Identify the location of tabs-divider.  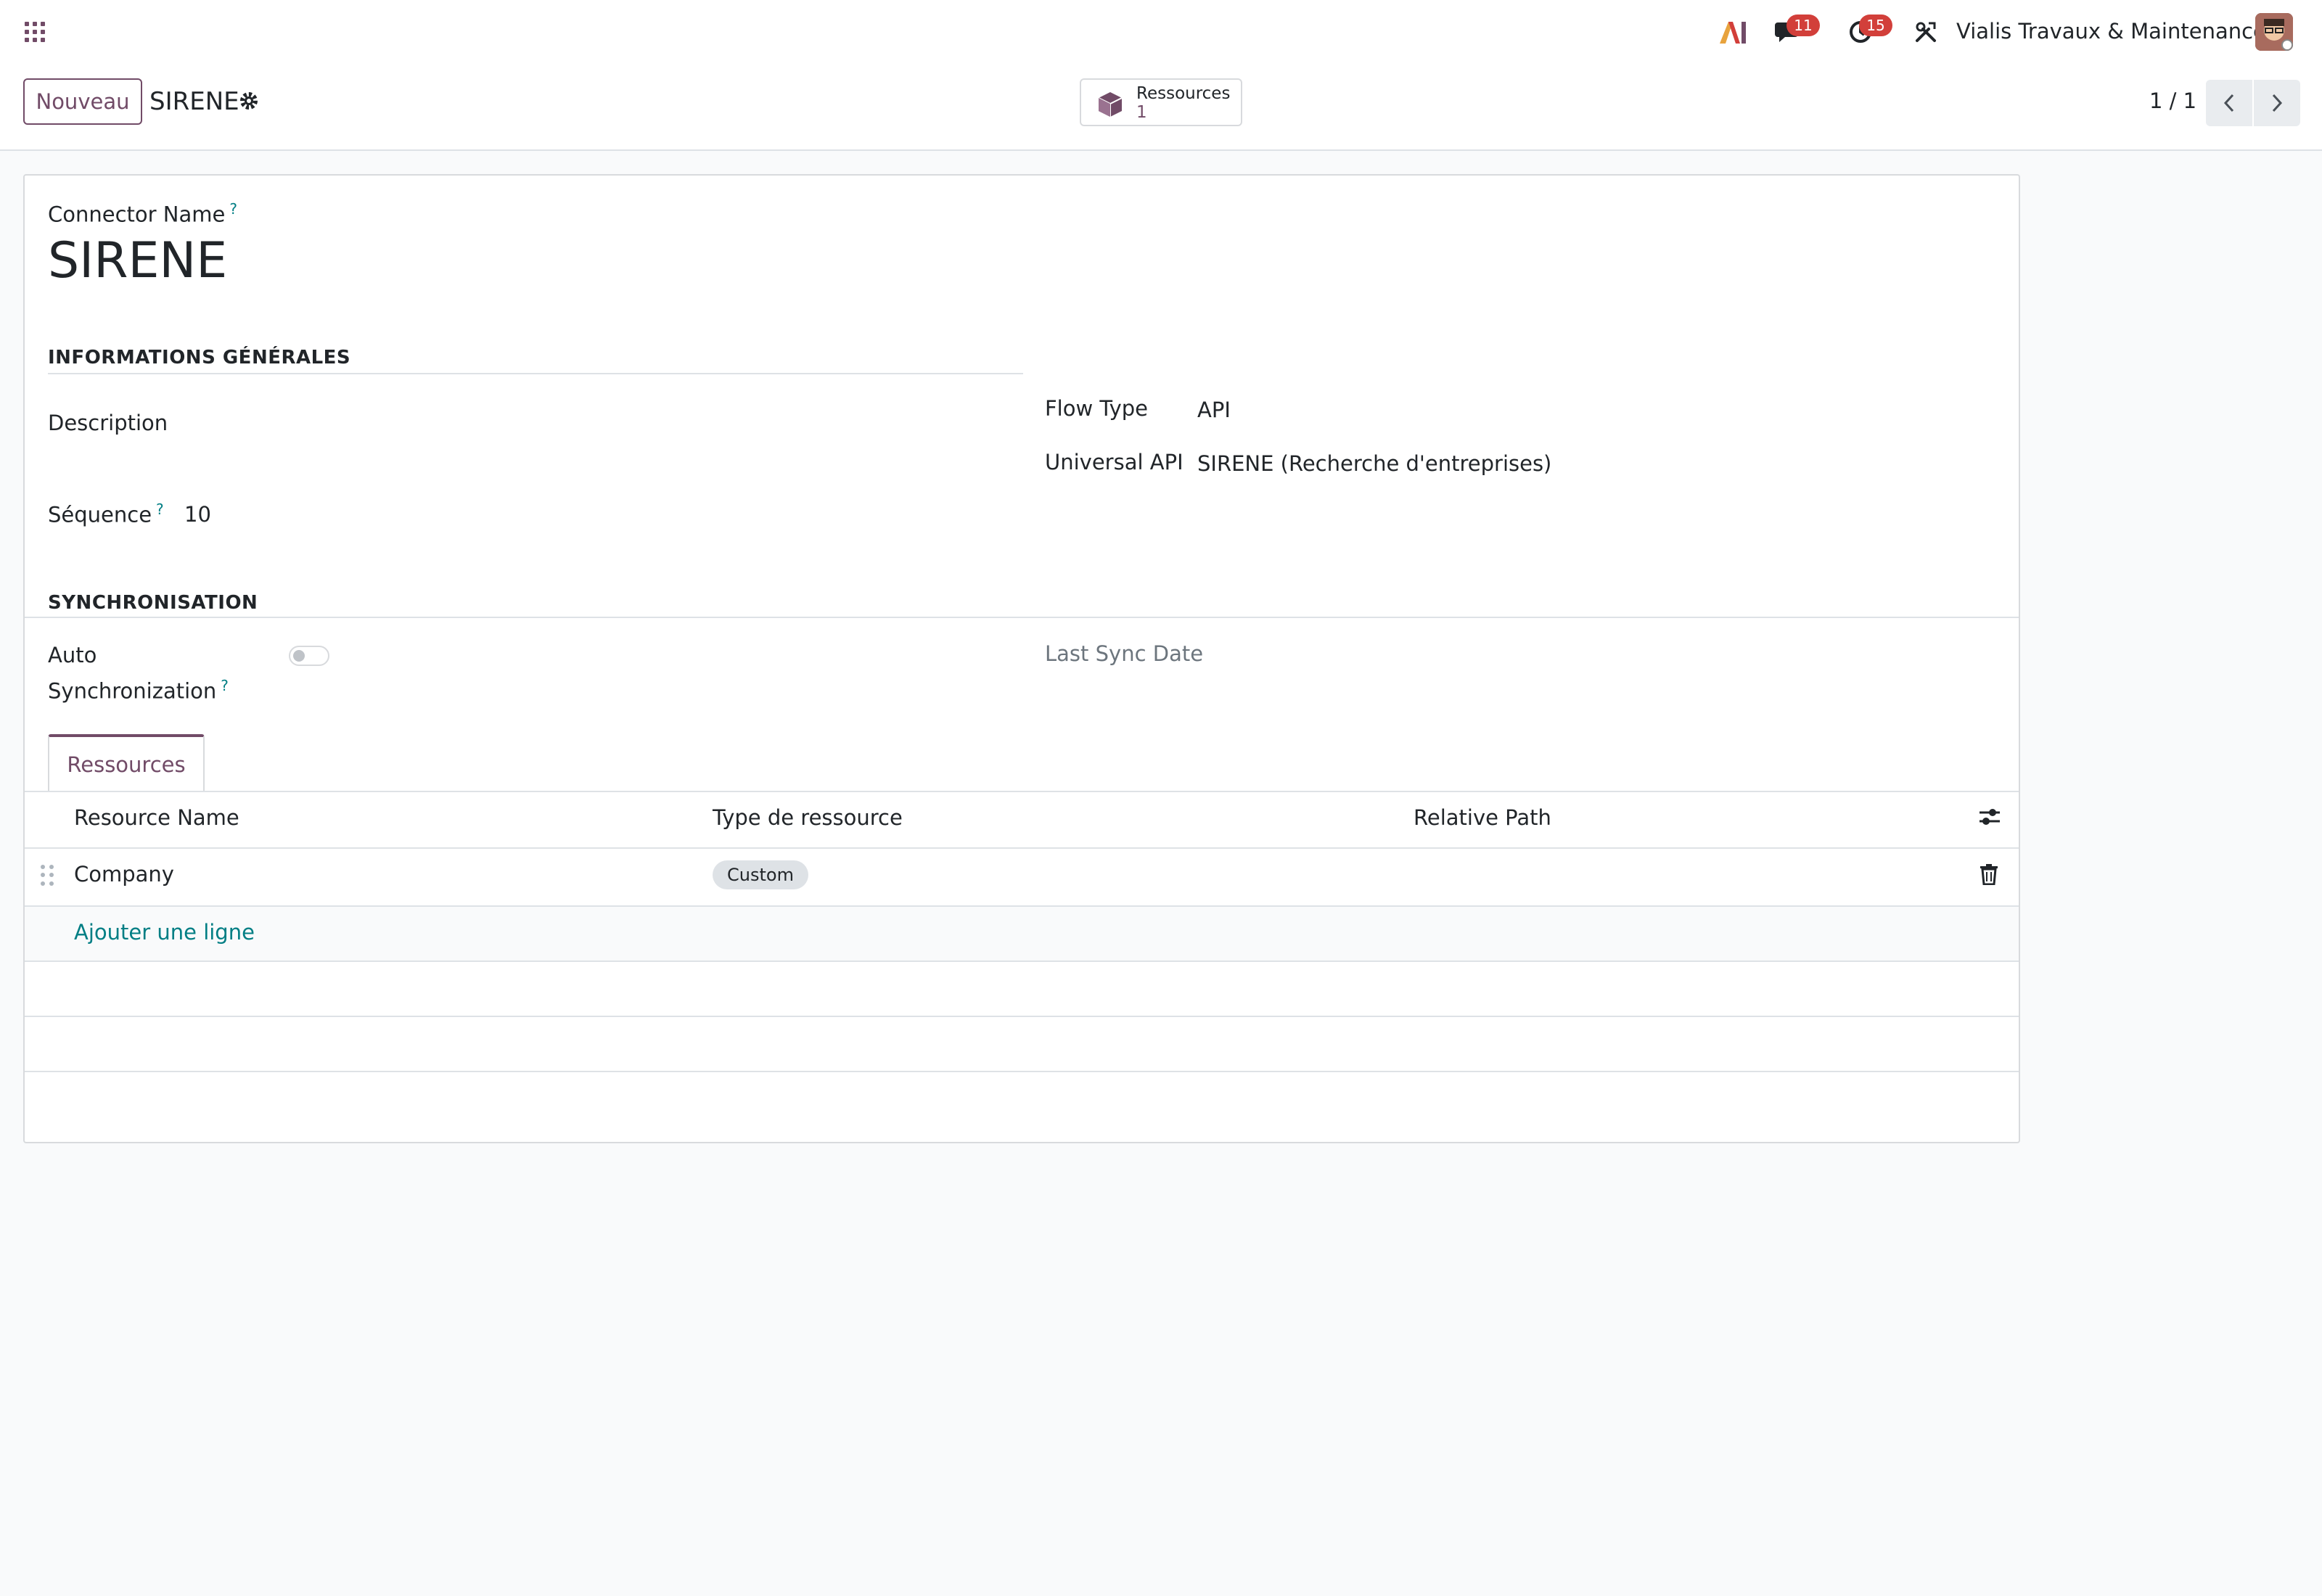
(1022, 792).